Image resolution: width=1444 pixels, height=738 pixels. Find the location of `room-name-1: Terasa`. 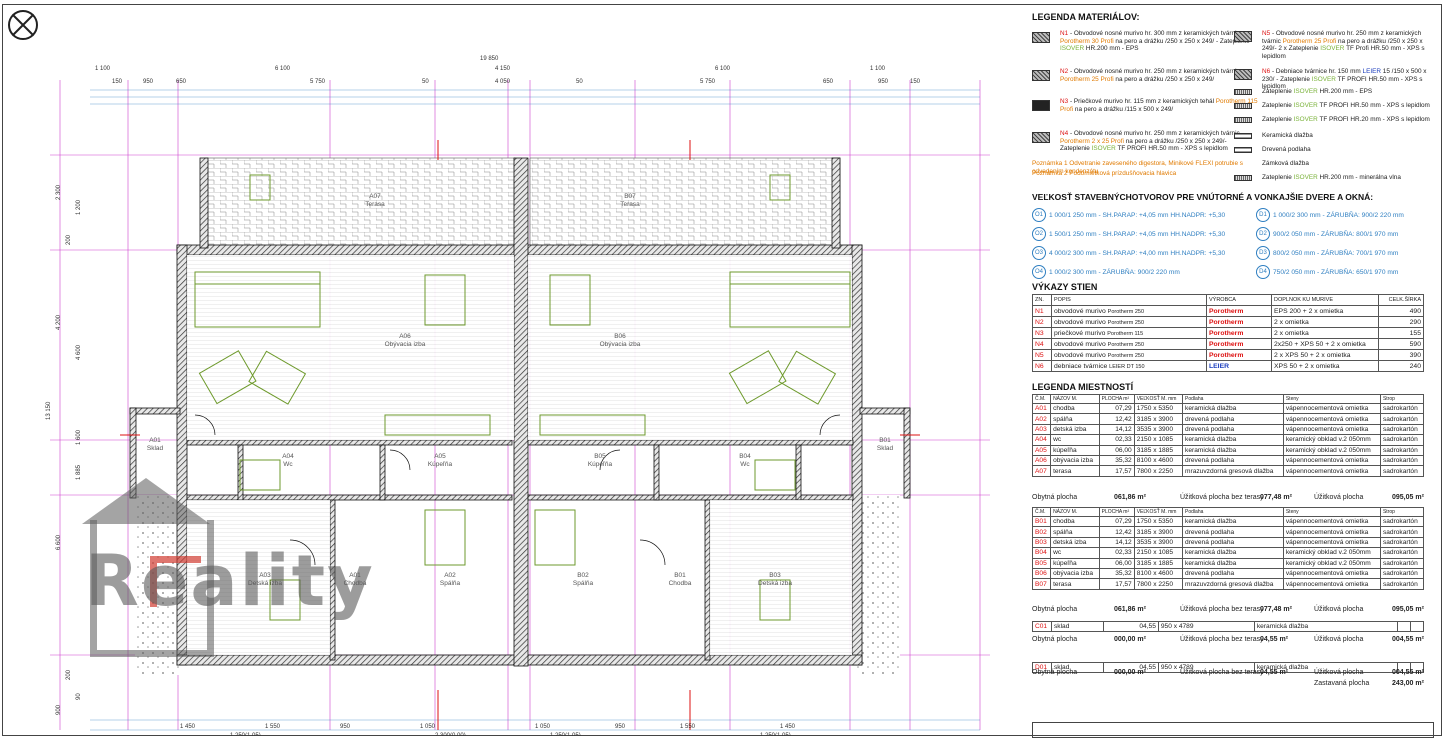

room-name-1: Terasa is located at coordinates (630, 204).